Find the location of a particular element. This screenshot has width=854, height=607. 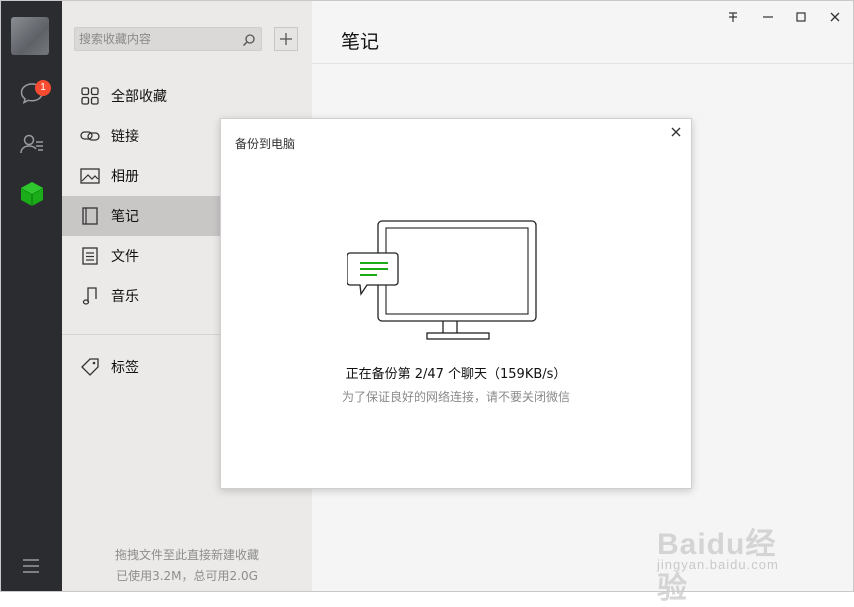

pin-icon is located at coordinates (733, 17).